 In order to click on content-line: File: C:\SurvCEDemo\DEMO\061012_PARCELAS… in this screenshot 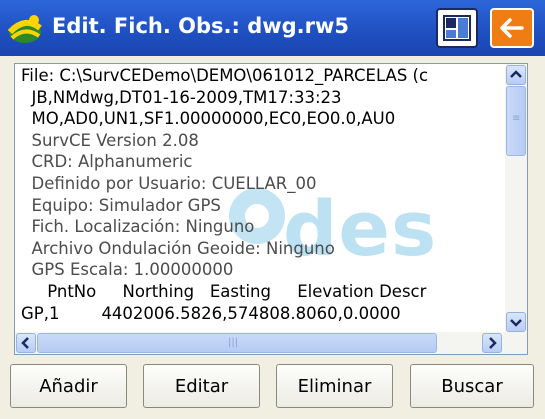, I will do `click(225, 75)`.